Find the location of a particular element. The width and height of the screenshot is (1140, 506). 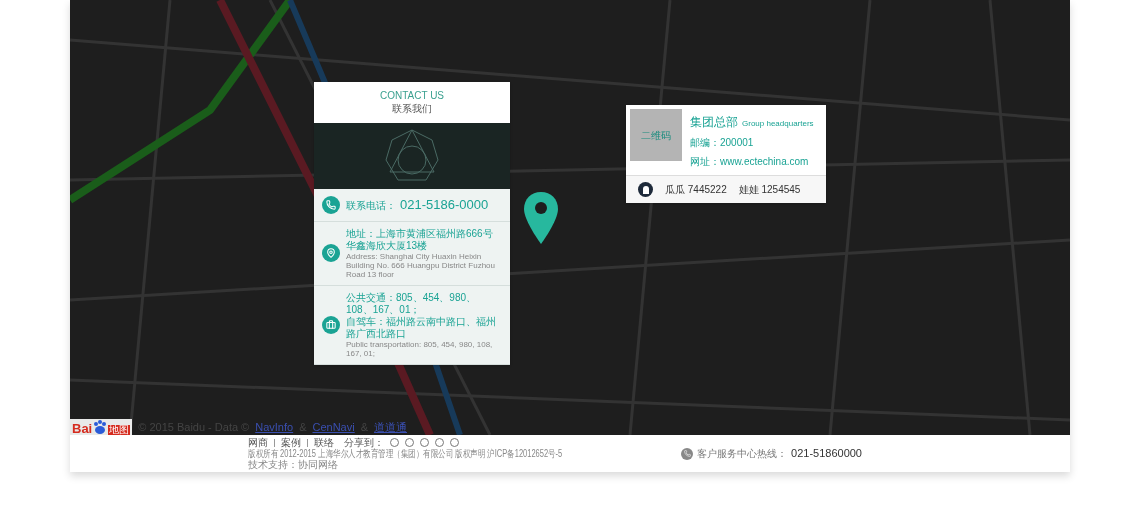

briefcase-icon is located at coordinates (331, 324).